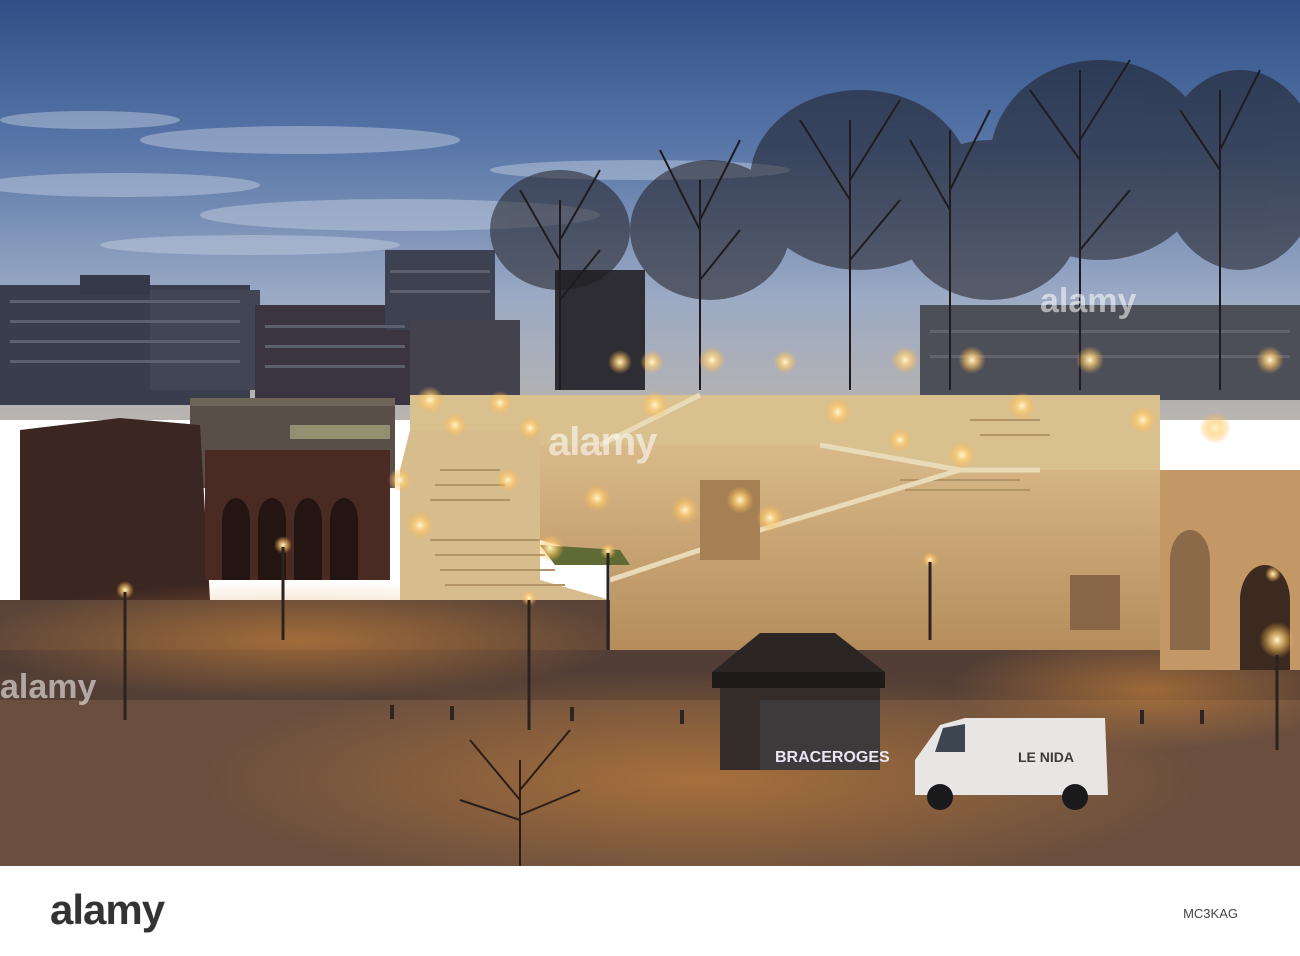 Image resolution: width=1300 pixels, height=956 pixels. What do you see at coordinates (650, 911) in the screenshot?
I see `footer-bar: alamy MC3KAG` at bounding box center [650, 911].